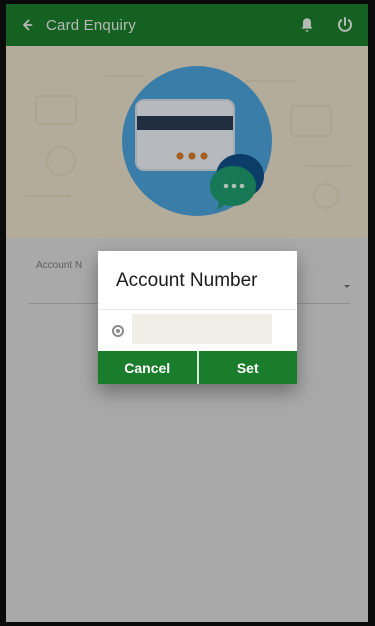 This screenshot has width=375, height=626. Describe the element at coordinates (187, 280) in the screenshot. I see `dialog-title: Account Number` at that location.